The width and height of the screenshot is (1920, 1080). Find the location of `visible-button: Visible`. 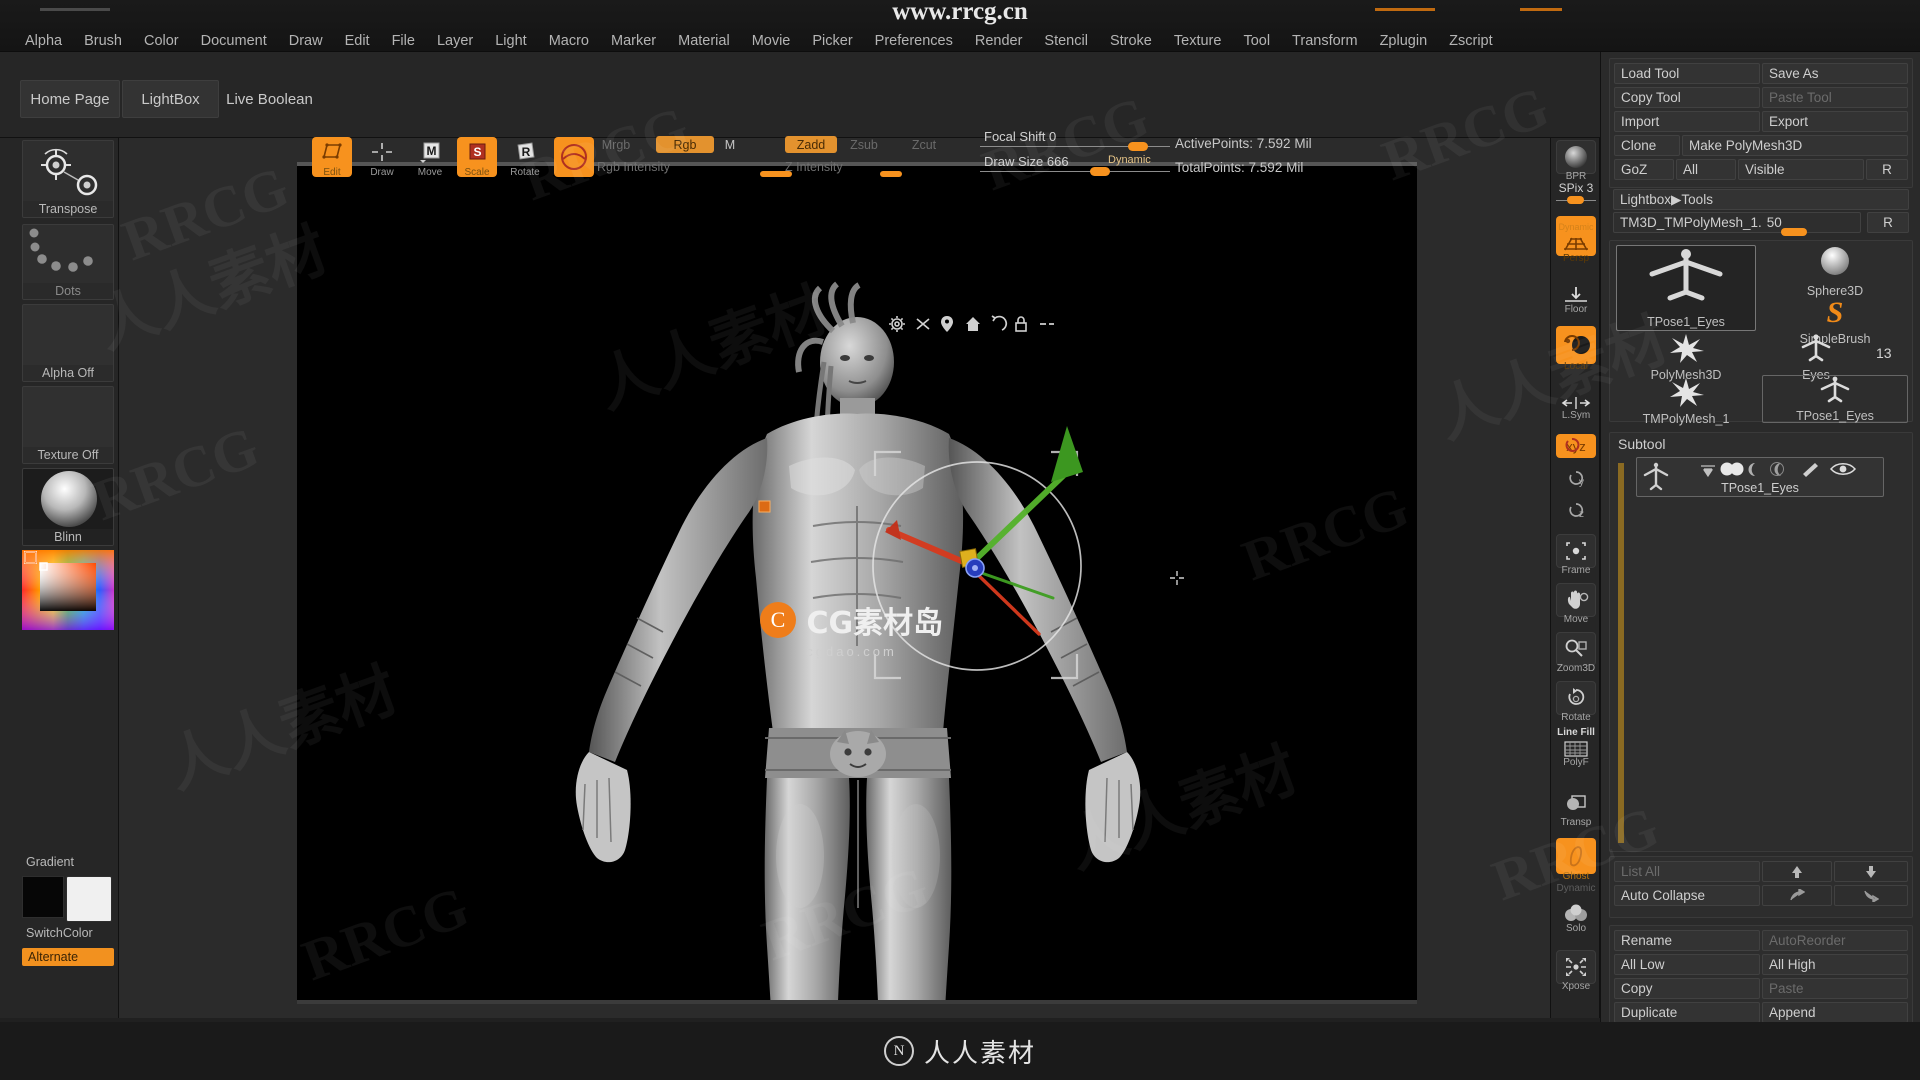

visible-button: Visible is located at coordinates (1801, 169).